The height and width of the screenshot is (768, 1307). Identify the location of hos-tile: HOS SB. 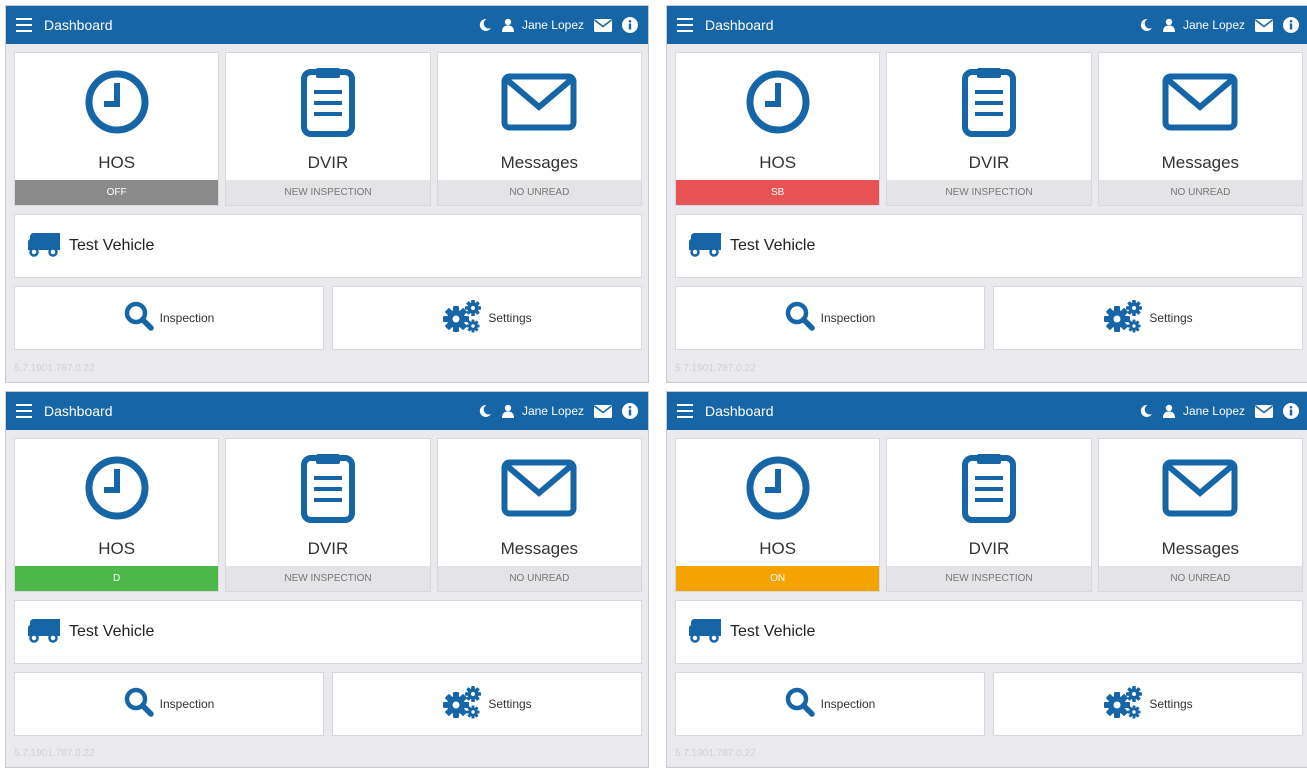
(778, 129).